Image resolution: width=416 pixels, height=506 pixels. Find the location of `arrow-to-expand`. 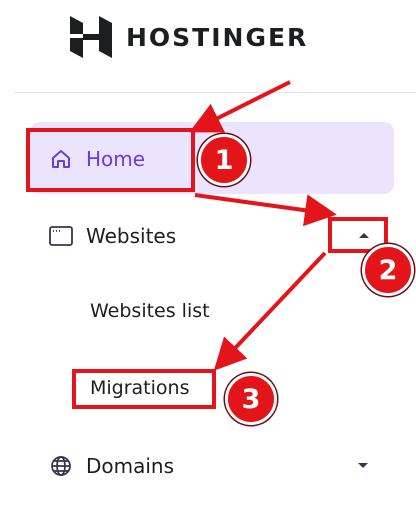

arrow-to-expand is located at coordinates (265, 210).